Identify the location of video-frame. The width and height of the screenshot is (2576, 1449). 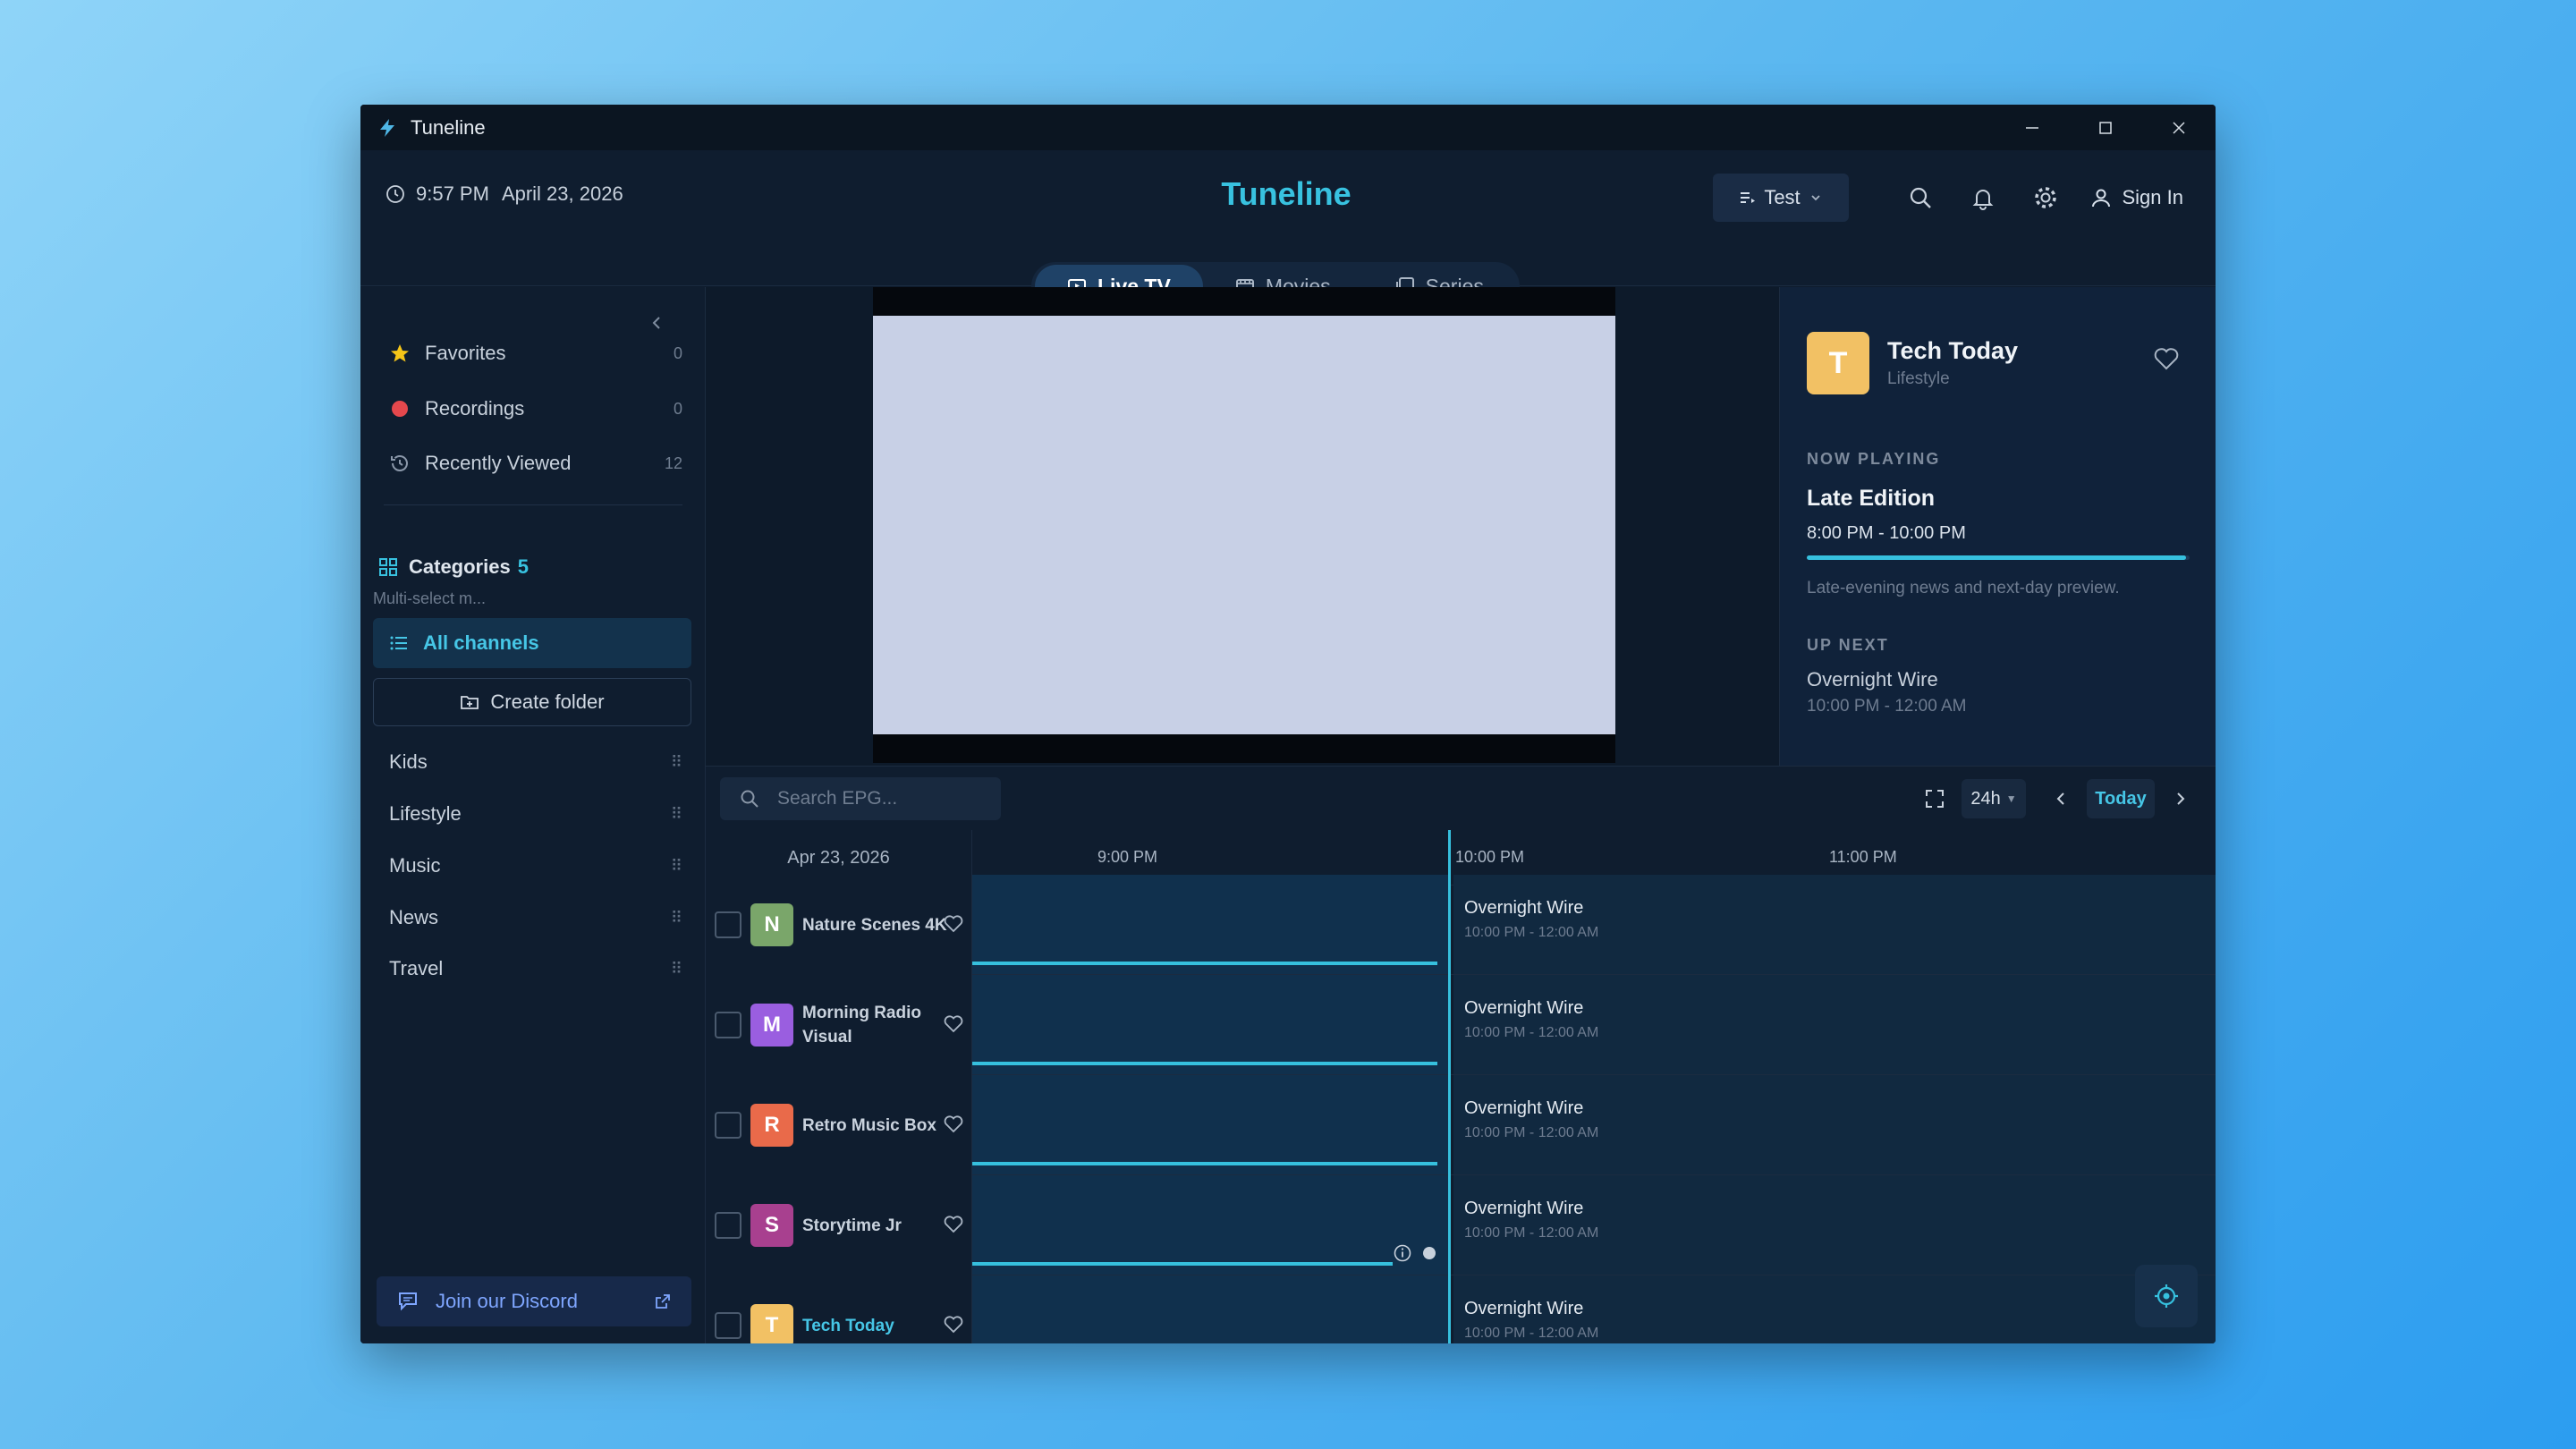
(1244, 525).